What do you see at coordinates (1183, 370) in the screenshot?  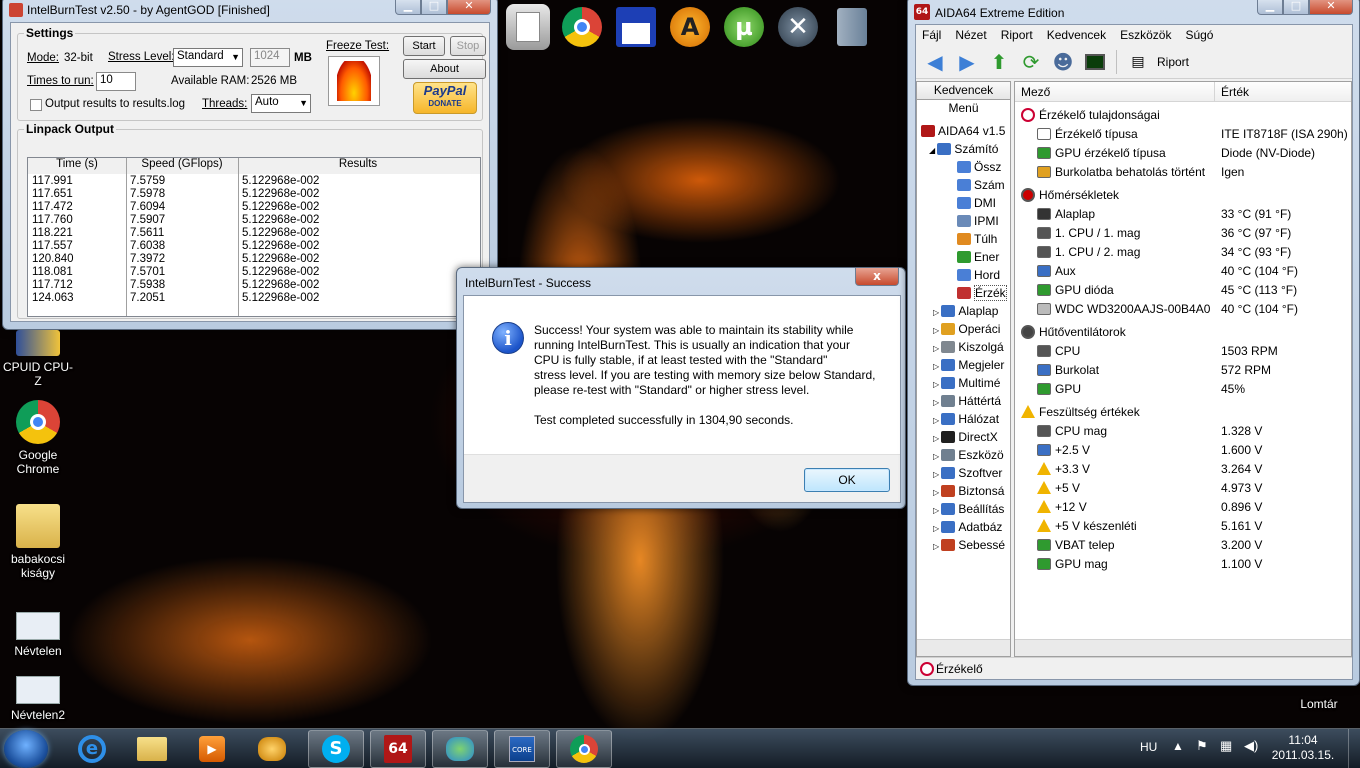 I see `sensor-row: Burkolat 572 RPM` at bounding box center [1183, 370].